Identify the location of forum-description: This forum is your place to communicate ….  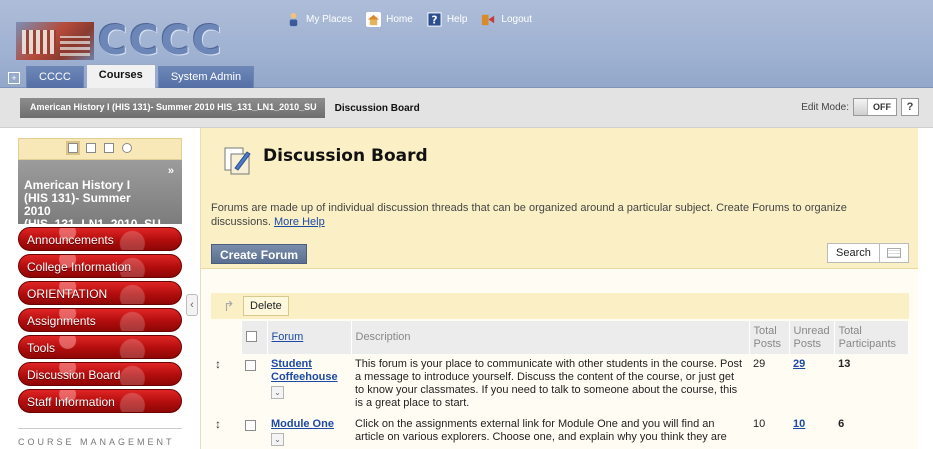
(549, 383).